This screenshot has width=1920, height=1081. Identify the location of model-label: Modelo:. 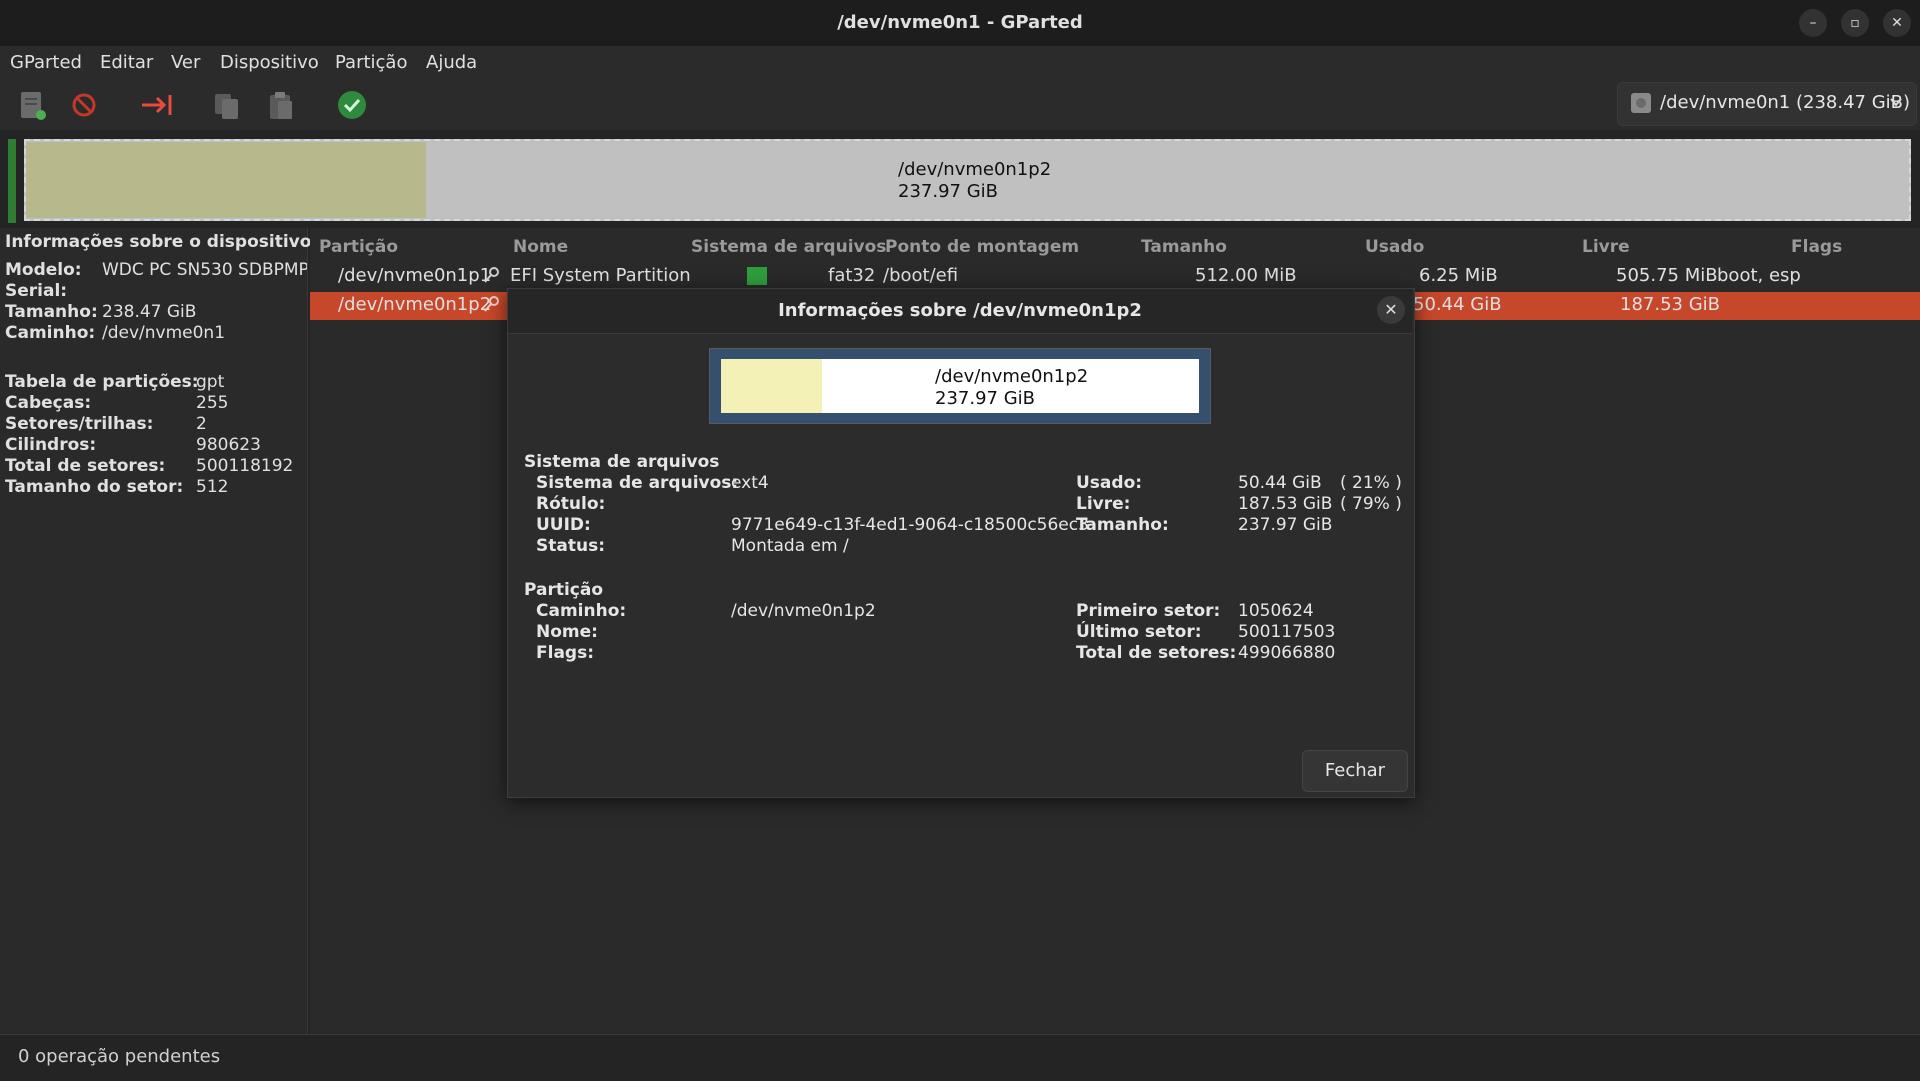
(43, 270).